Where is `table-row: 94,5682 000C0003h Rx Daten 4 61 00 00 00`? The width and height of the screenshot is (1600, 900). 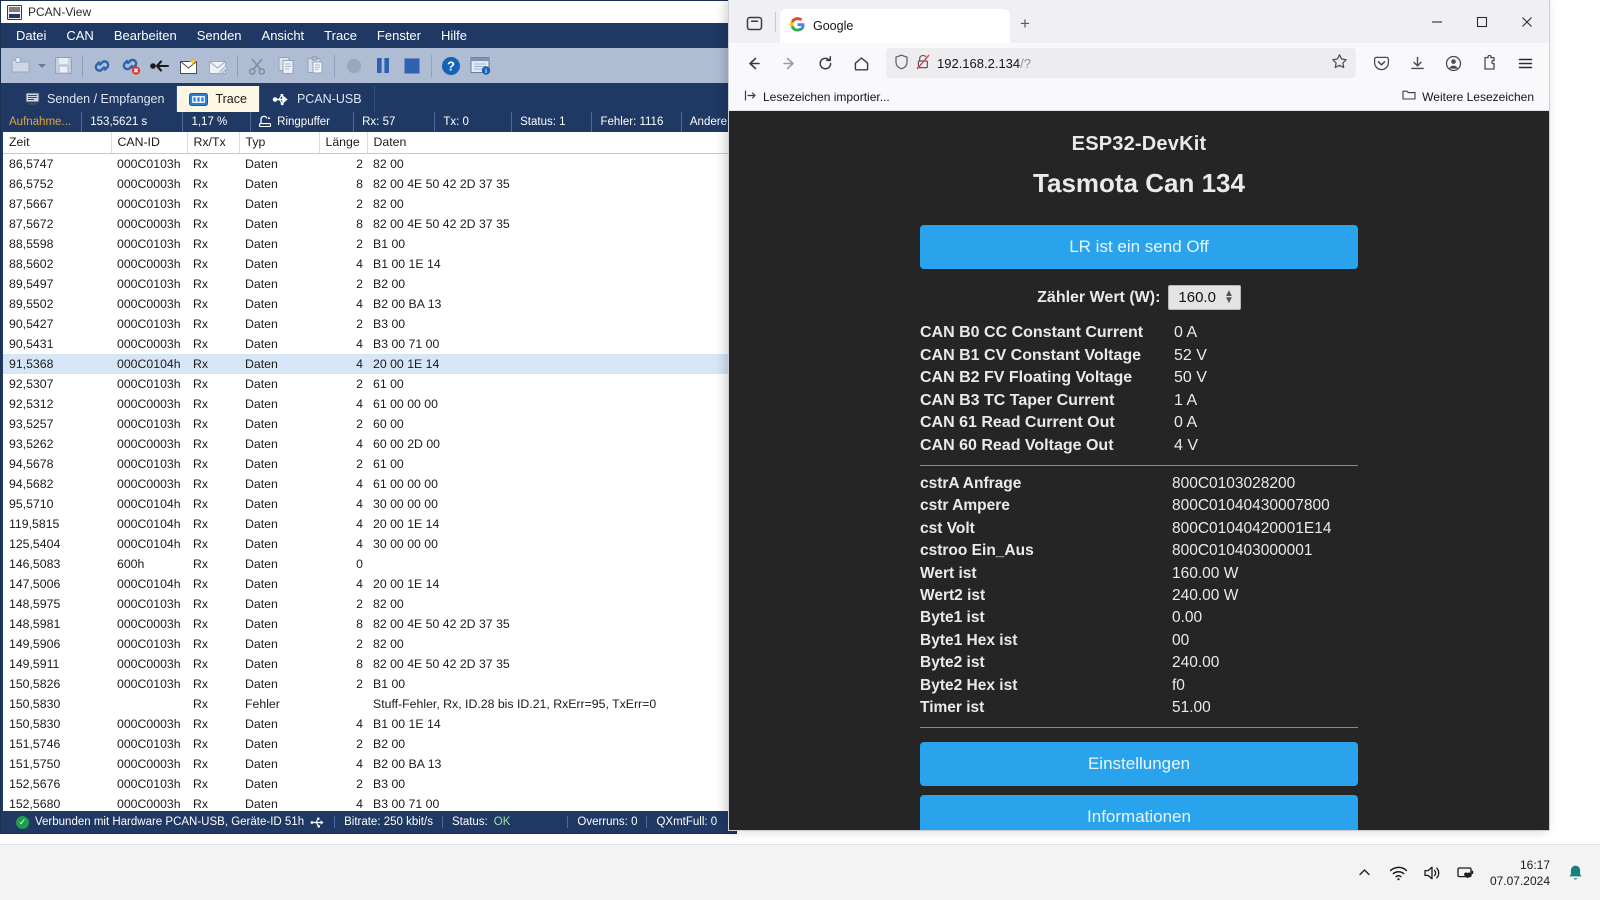
table-row: 94,5682 000C0003h Rx Daten 4 61 00 00 00 is located at coordinates (368, 484).